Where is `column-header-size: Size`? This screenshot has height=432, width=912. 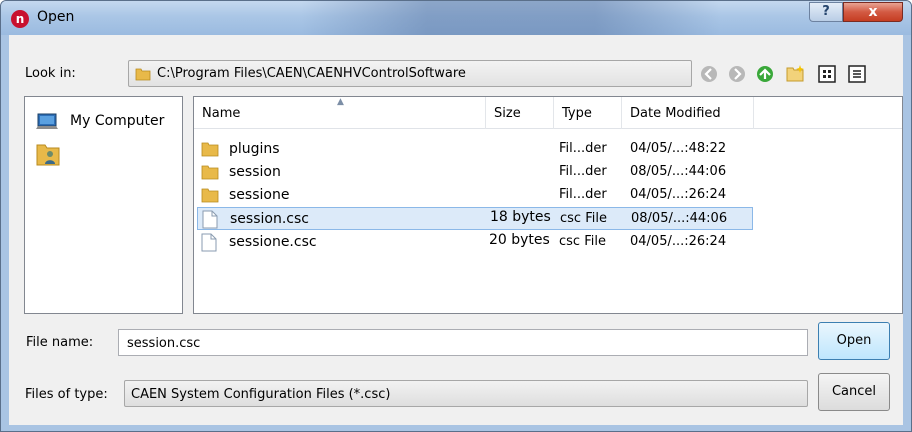
column-header-size: Size is located at coordinates (520, 113).